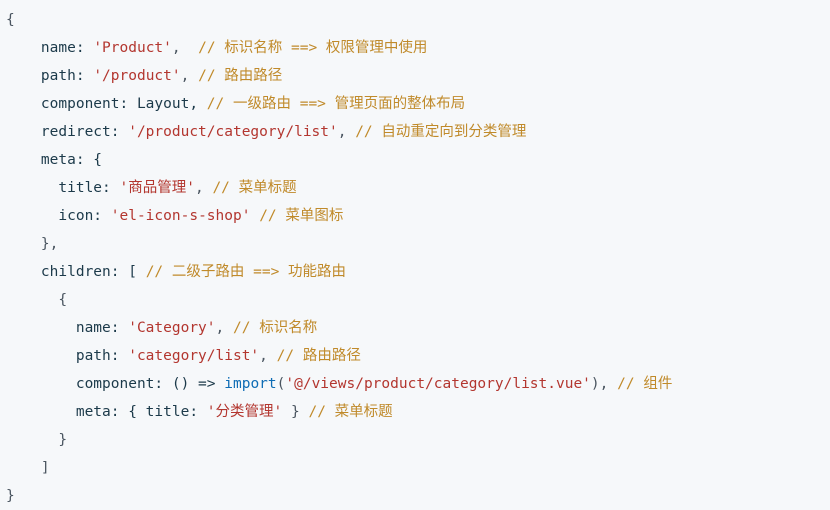  I want to click on code-token: children: [, so click(76, 272).